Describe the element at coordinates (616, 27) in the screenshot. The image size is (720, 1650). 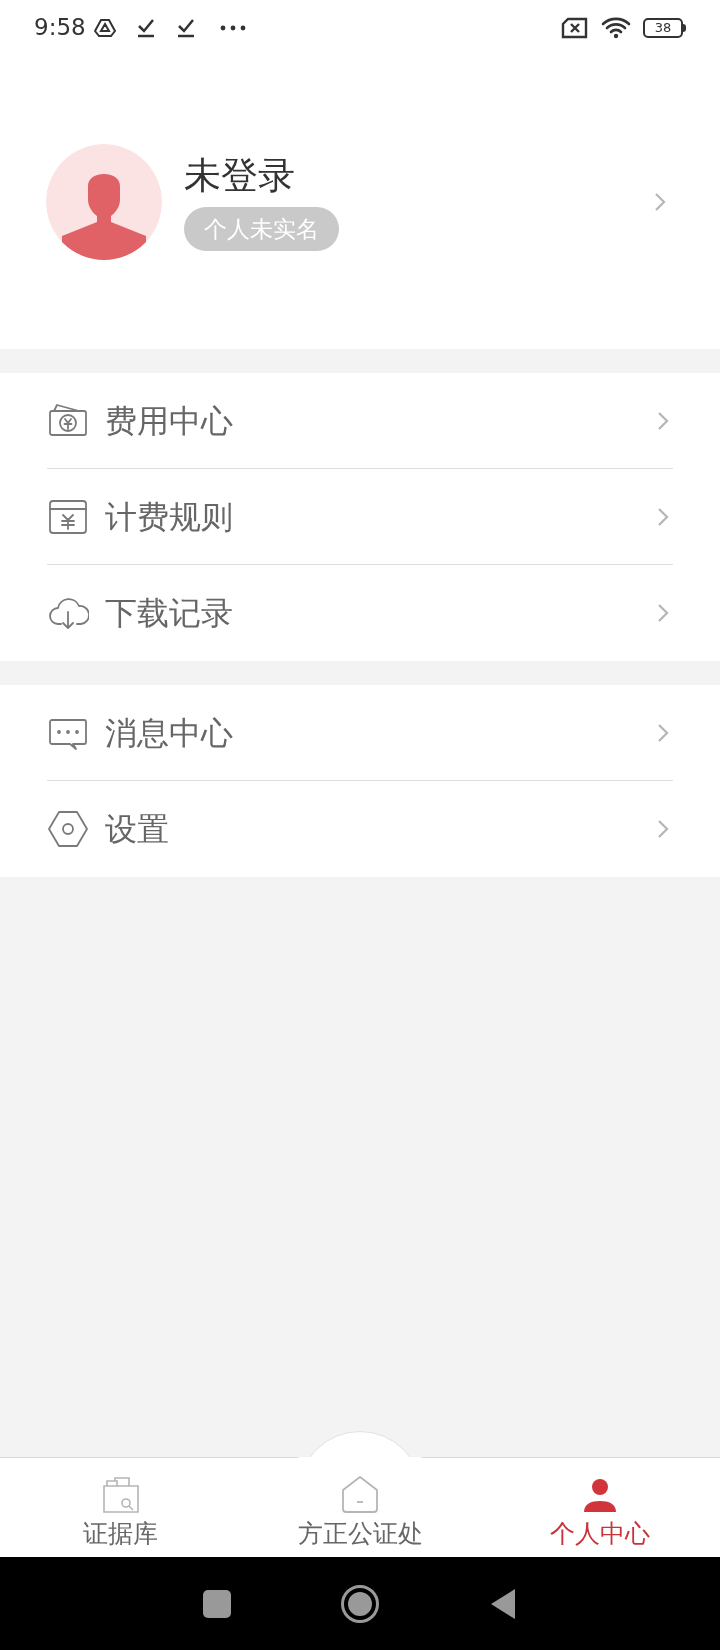
I see `wifi-icon` at that location.